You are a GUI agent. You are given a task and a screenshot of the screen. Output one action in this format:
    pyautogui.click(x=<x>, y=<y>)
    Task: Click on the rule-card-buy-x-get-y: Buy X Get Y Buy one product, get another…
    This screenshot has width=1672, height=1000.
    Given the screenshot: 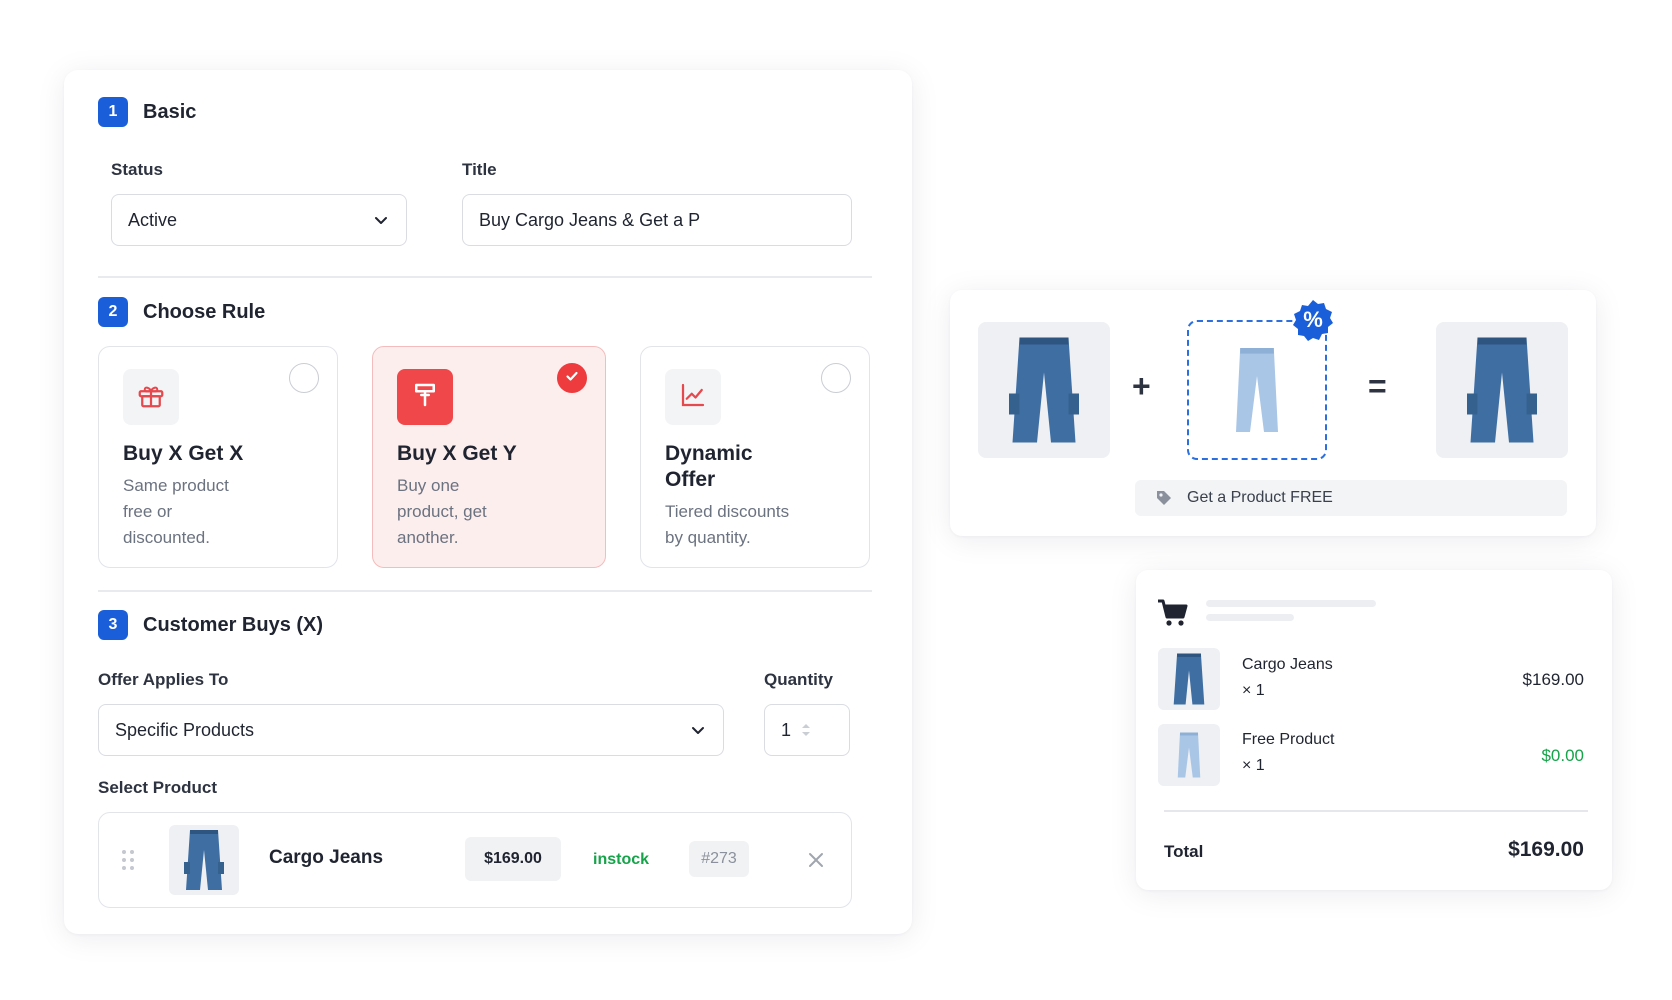 What is the action you would take?
    pyautogui.click(x=489, y=457)
    